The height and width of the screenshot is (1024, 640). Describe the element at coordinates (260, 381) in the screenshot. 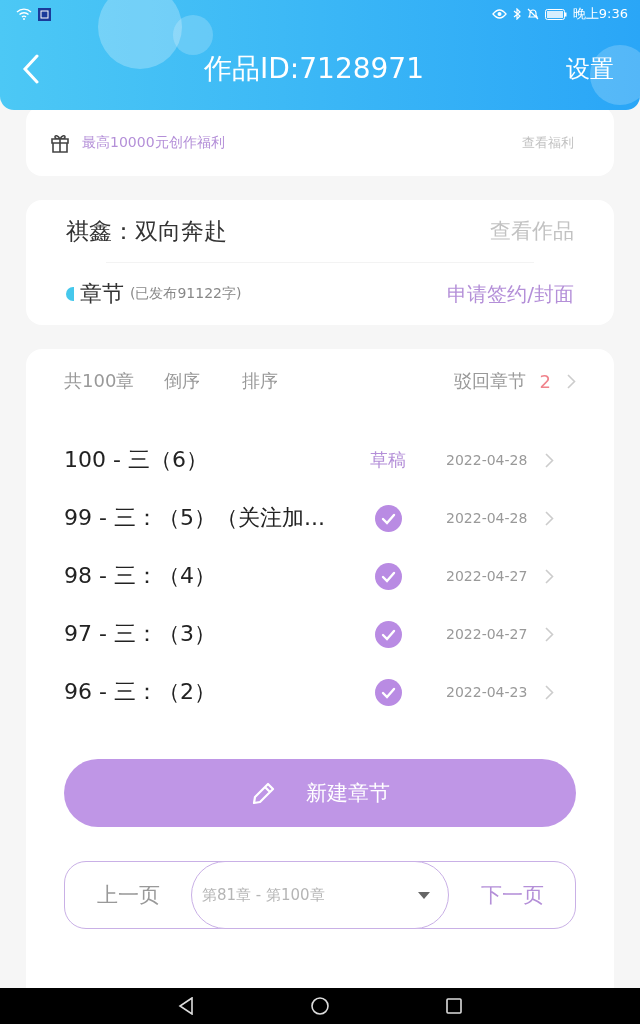

I see `sort-tab: 排序` at that location.